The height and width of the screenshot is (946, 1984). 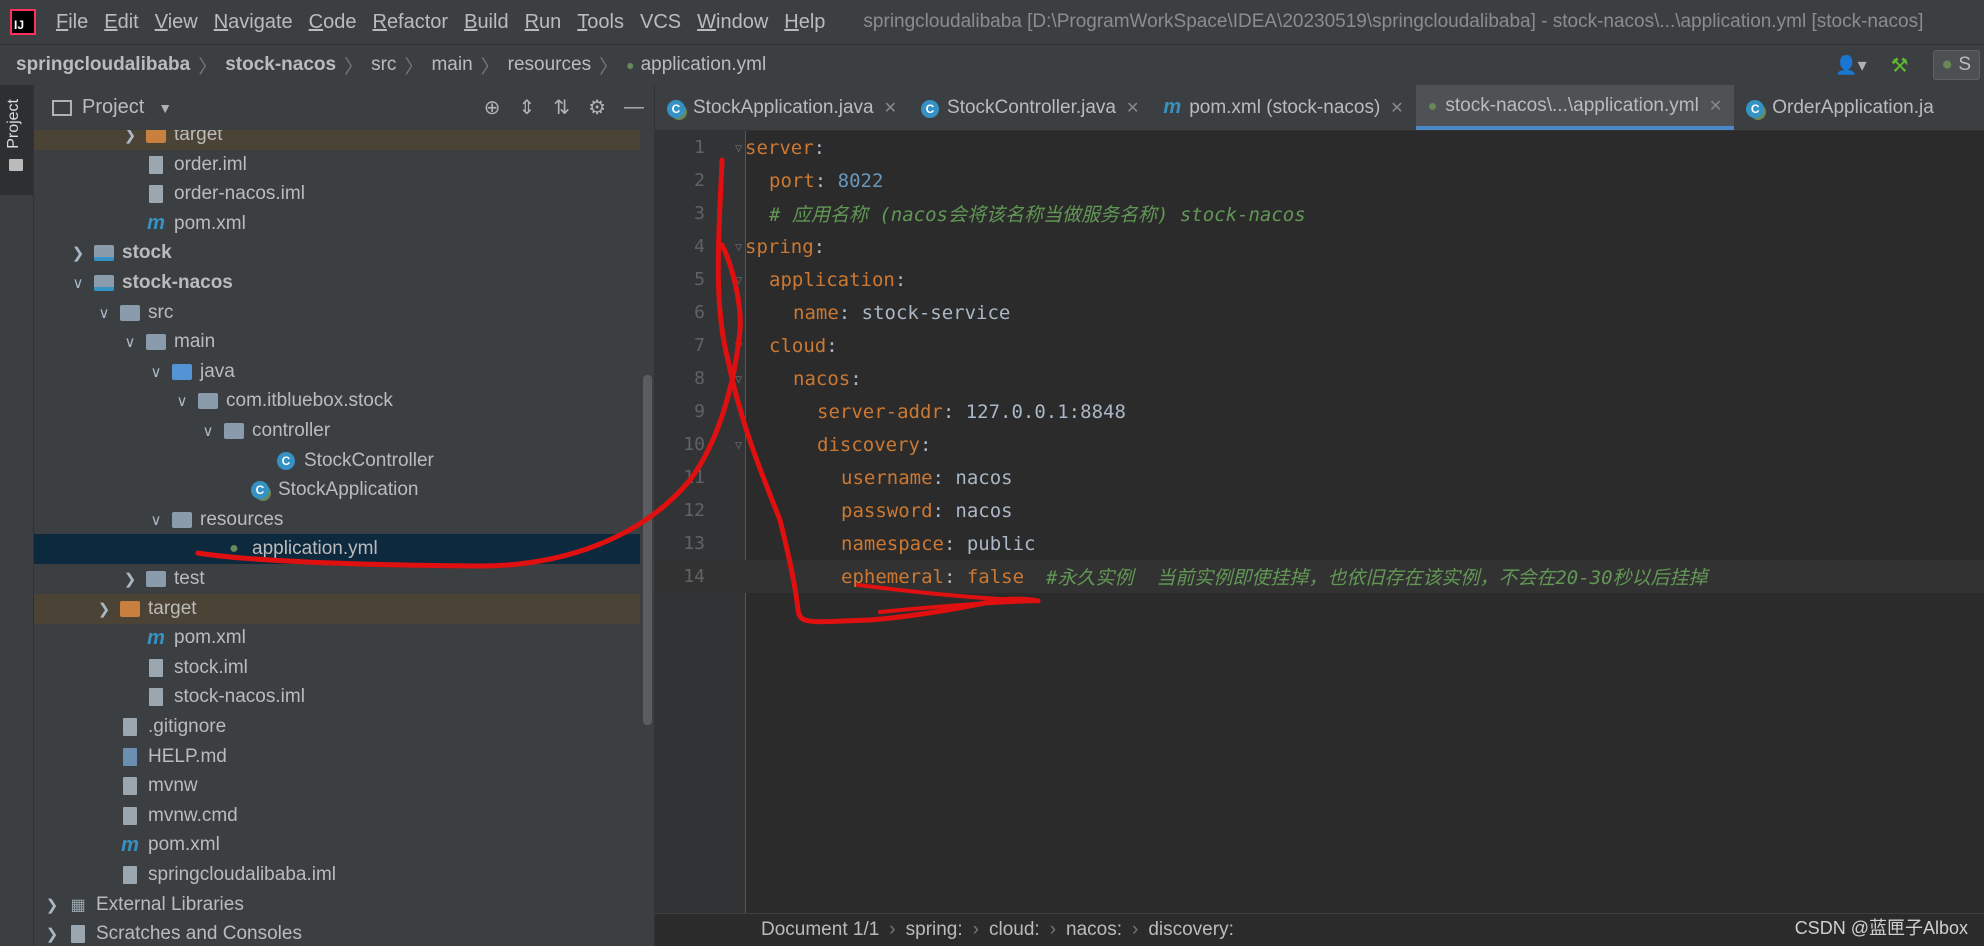 What do you see at coordinates (561, 107) in the screenshot?
I see `collapse-all-icon: ⇅` at bounding box center [561, 107].